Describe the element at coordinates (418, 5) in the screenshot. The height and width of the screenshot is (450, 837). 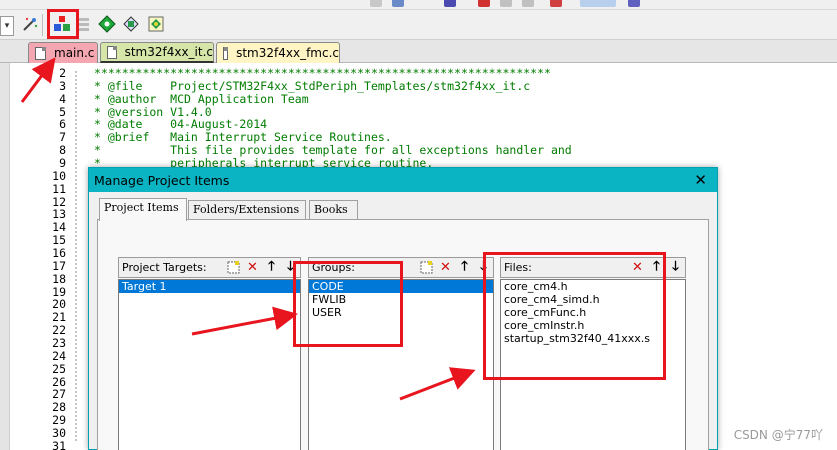
I see `top-toolbar-partial` at that location.